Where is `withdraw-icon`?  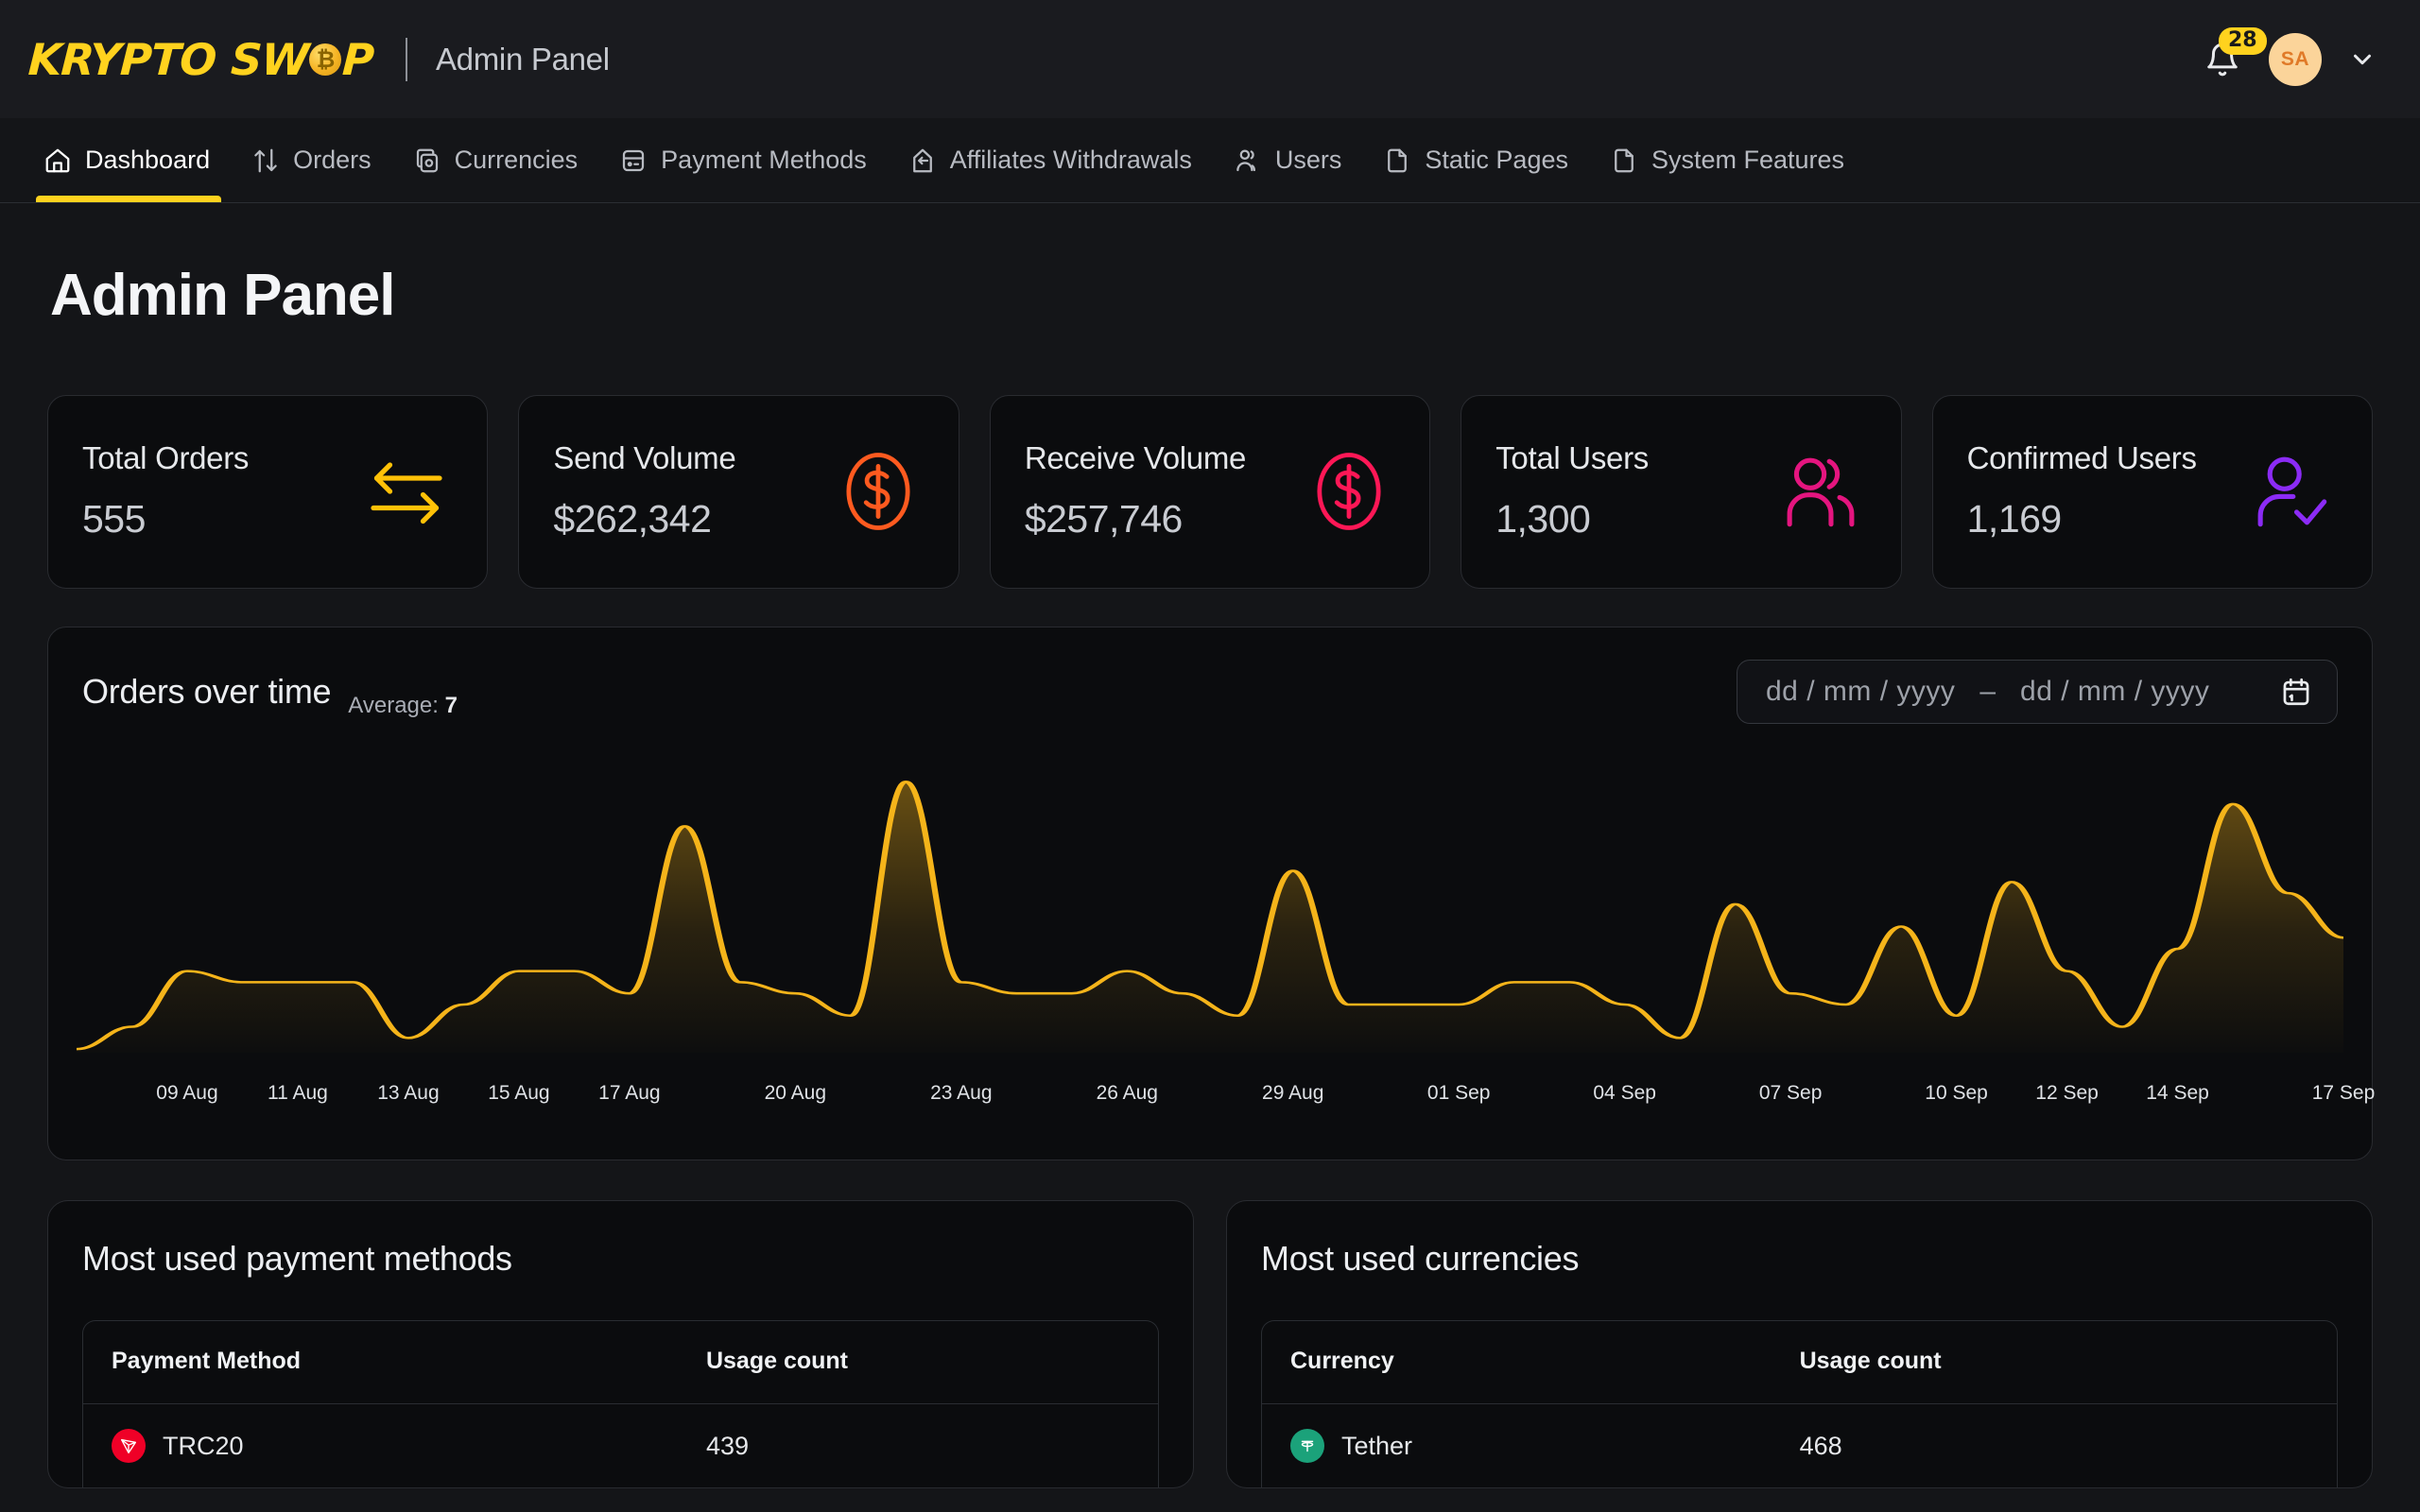
withdraw-icon is located at coordinates (922, 160).